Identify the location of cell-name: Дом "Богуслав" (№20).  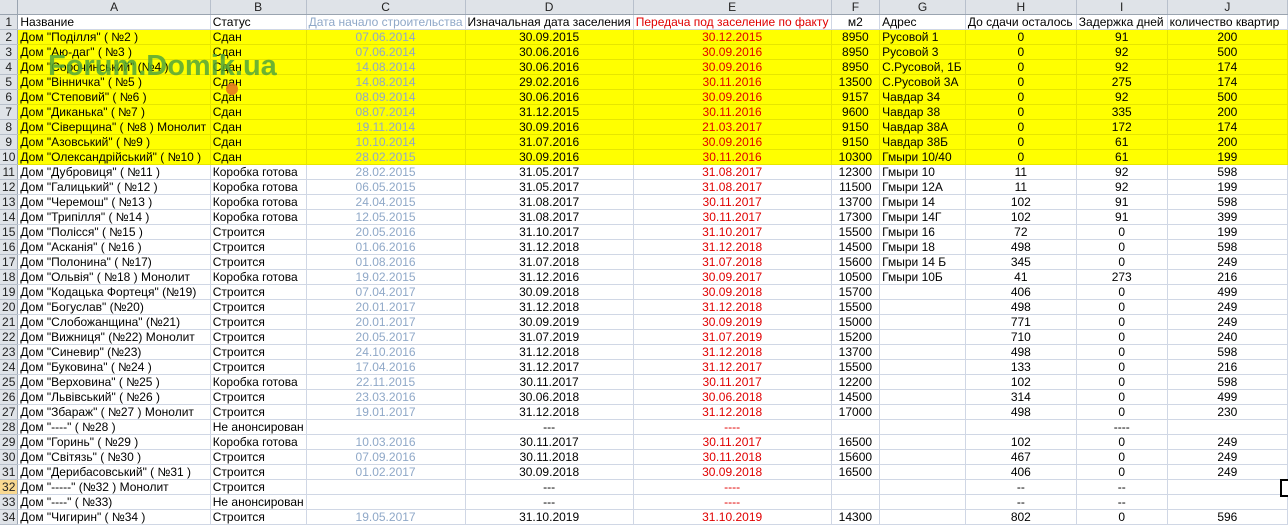
(114, 307).